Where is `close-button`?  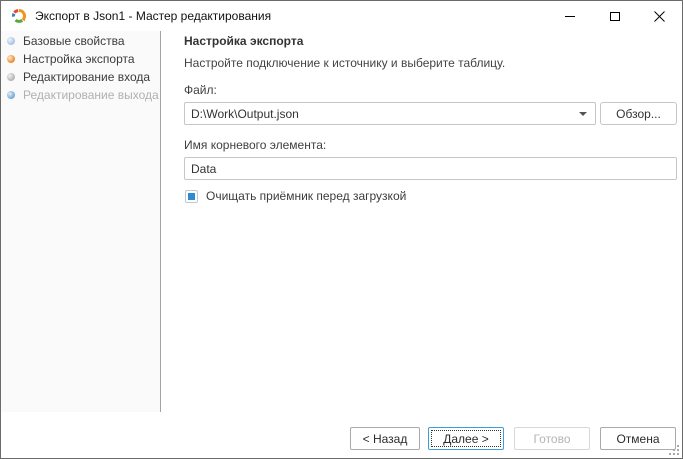 close-button is located at coordinates (659, 16).